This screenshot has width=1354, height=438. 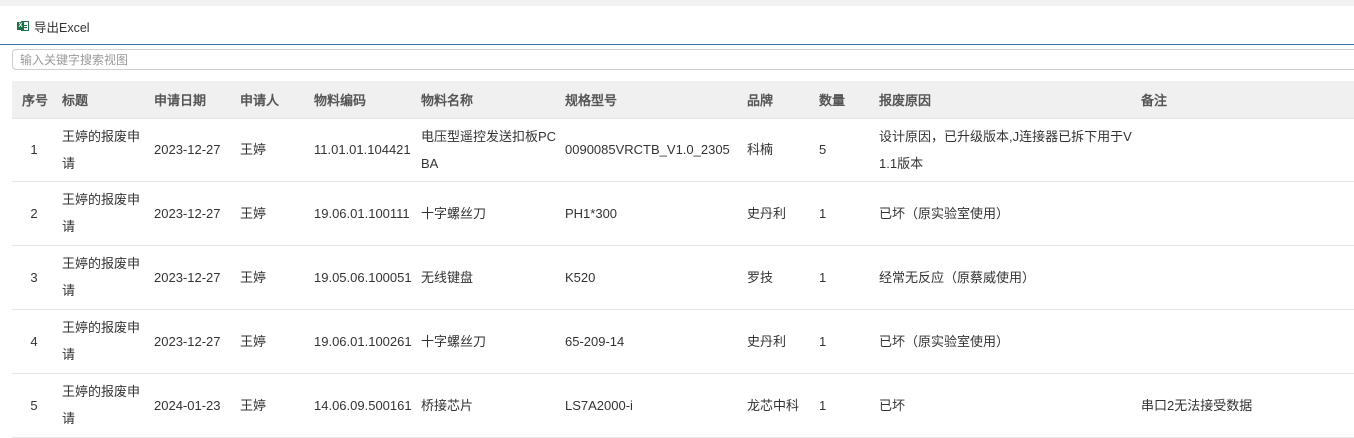 What do you see at coordinates (362, 213) in the screenshot?
I see `cell-code: 19.06.01.100111` at bounding box center [362, 213].